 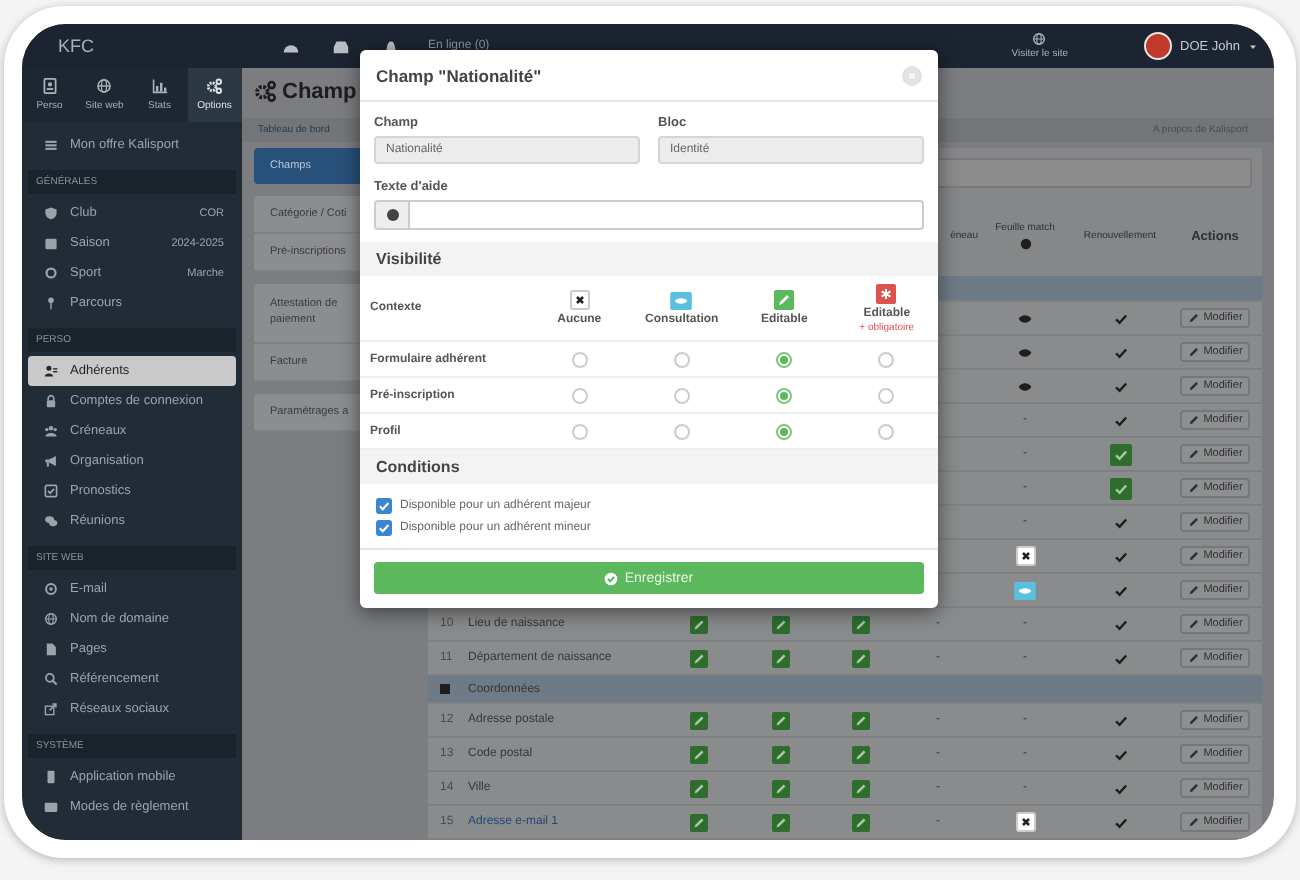 I want to click on lock-icon, so click(x=51, y=401).